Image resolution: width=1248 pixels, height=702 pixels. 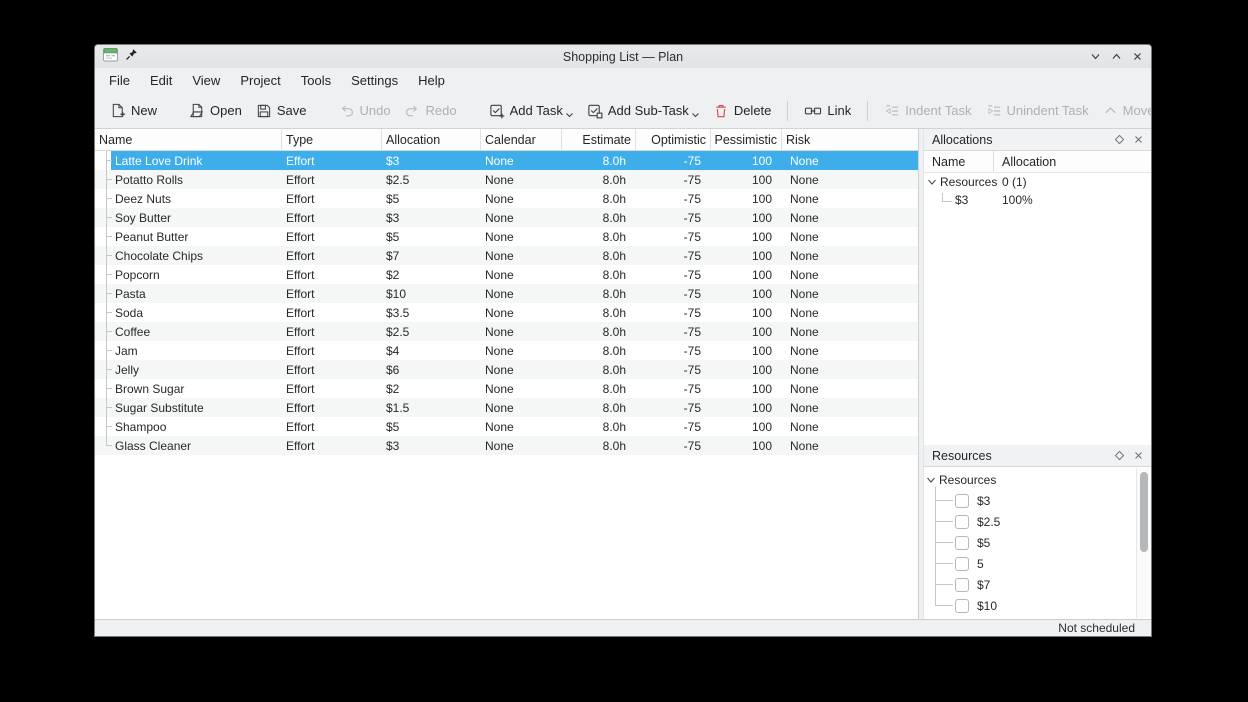 What do you see at coordinates (196, 160) in the screenshot?
I see `cell-name: Latte Love Drink` at bounding box center [196, 160].